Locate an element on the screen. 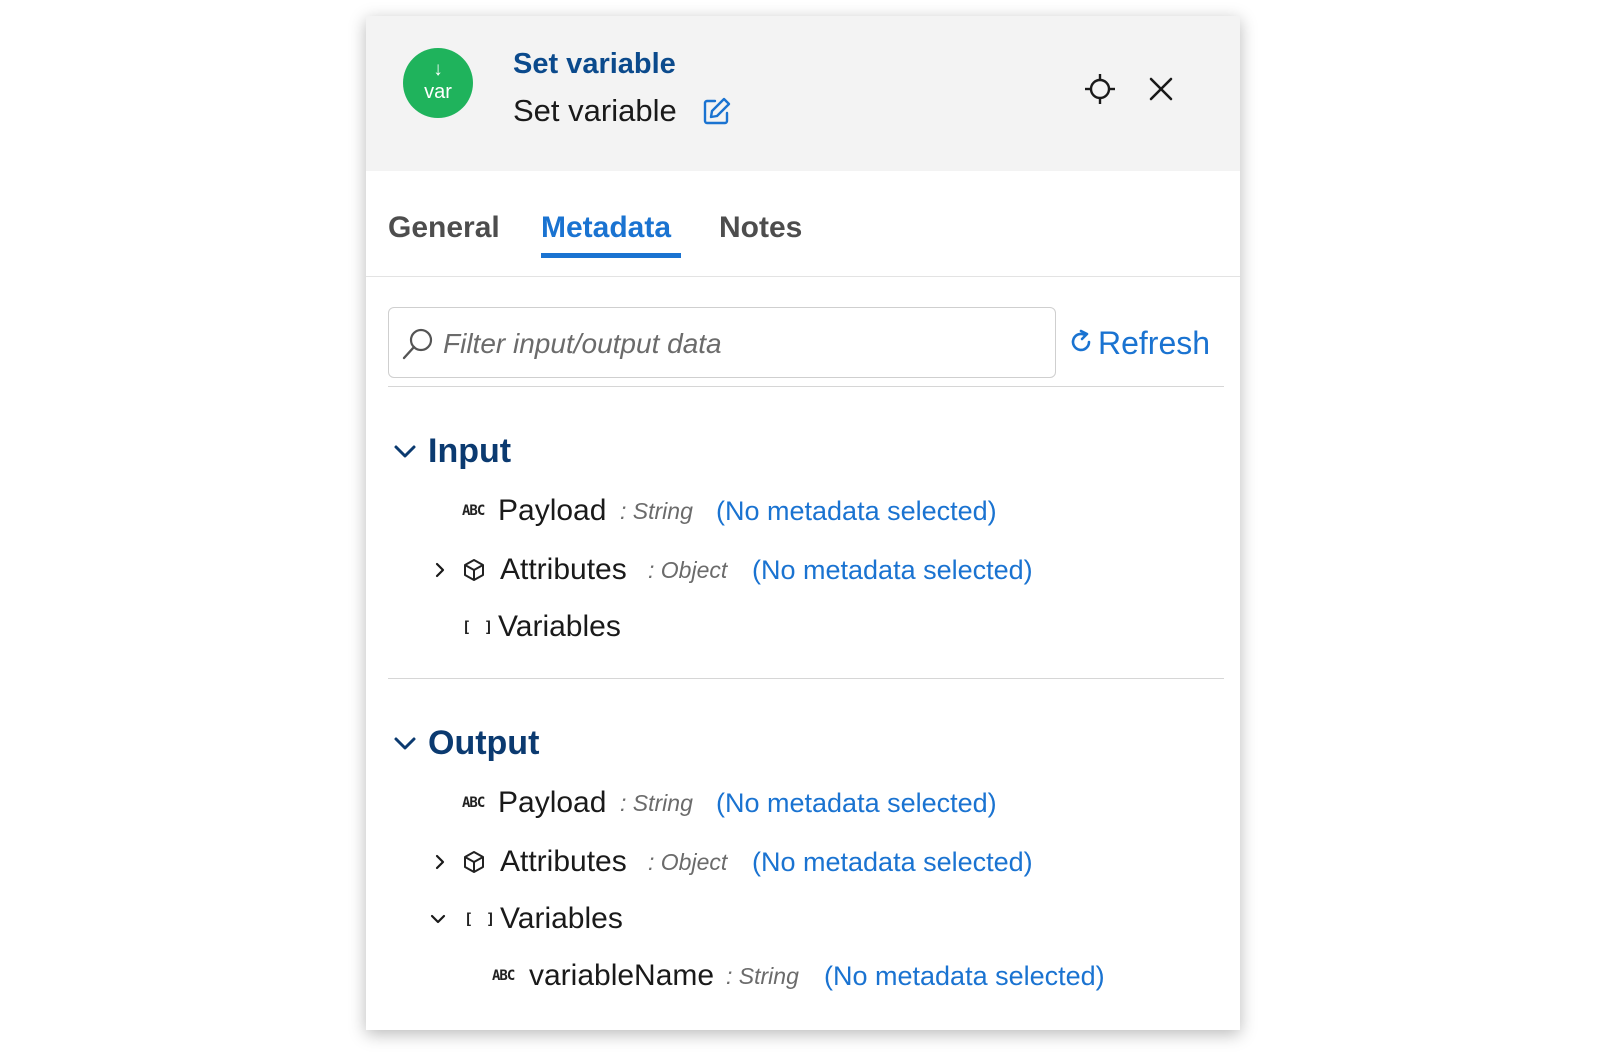 The width and height of the screenshot is (1600, 1052). set-variable-app-icon: ↓ var is located at coordinates (438, 83).